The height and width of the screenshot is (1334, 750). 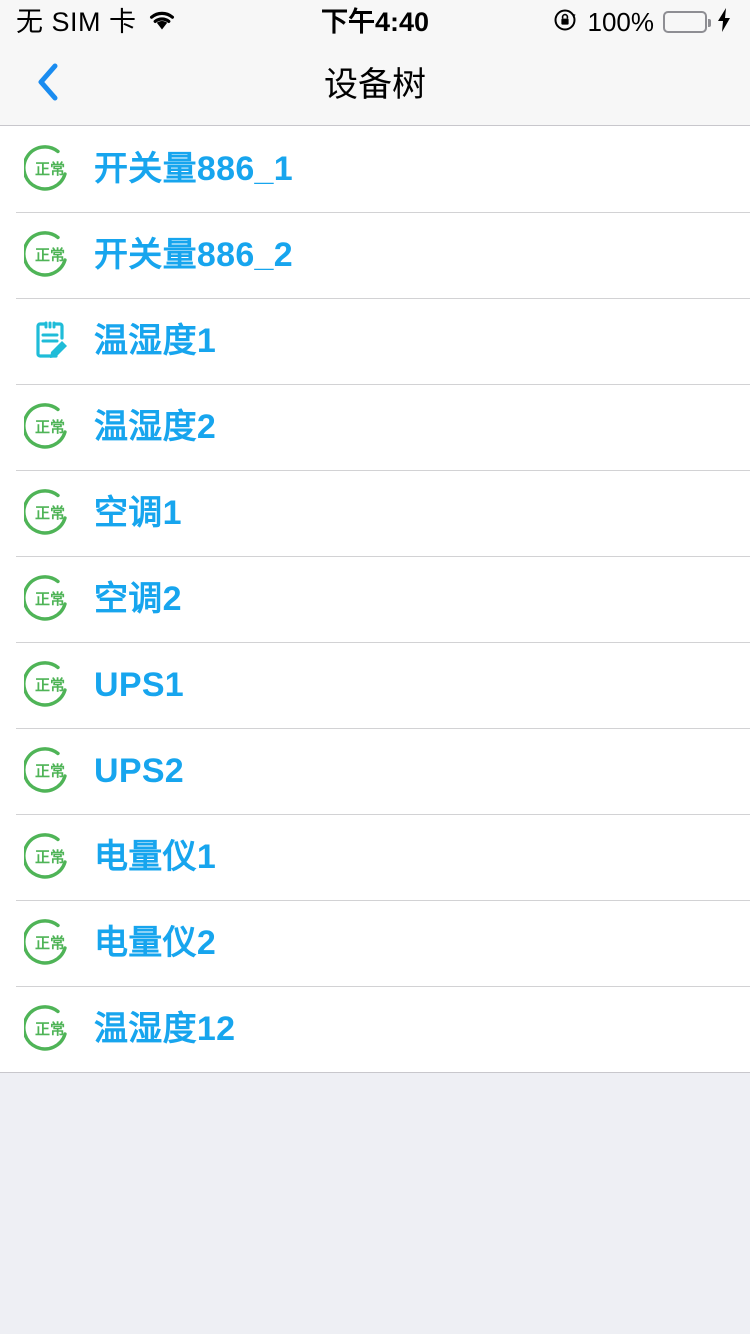 I want to click on device-row: 正常 温湿度2, so click(x=375, y=427).